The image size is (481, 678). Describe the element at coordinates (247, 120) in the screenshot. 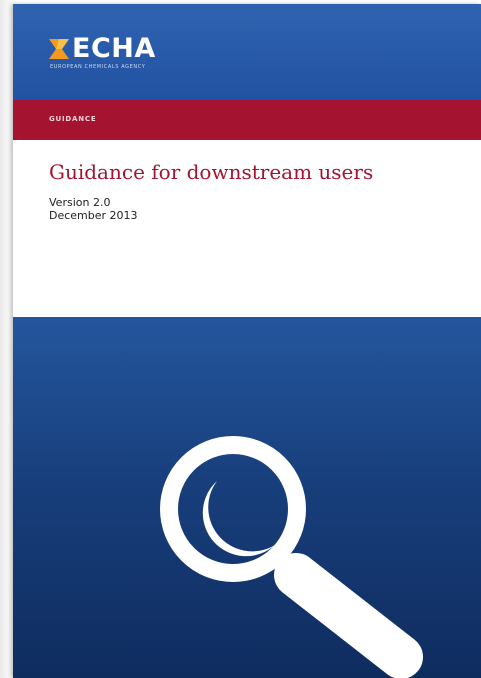

I see `category-band: GUIDANCE` at that location.